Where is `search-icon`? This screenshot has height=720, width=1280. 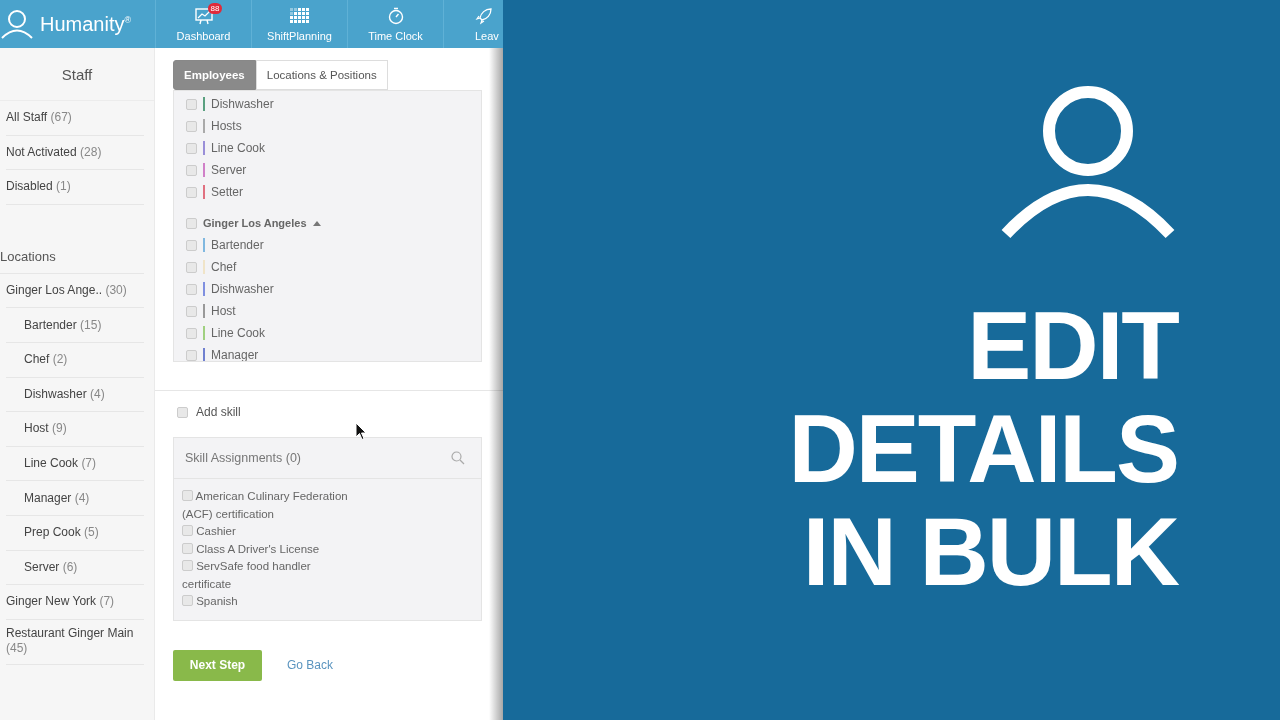 search-icon is located at coordinates (458, 458).